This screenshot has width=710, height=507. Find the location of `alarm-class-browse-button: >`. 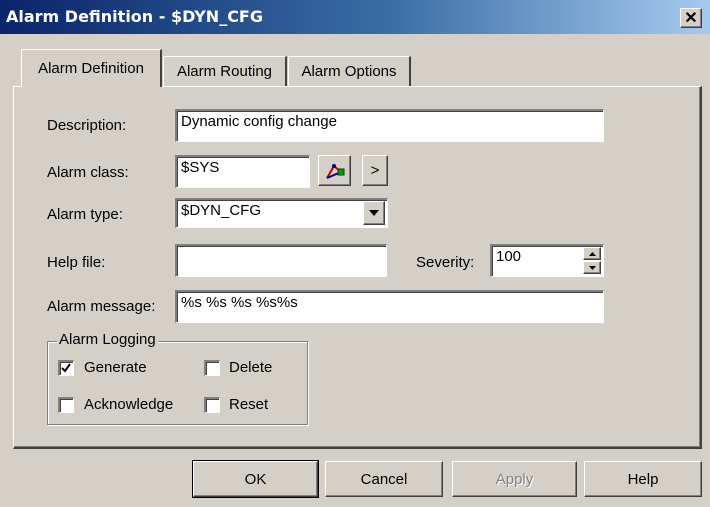

alarm-class-browse-button: > is located at coordinates (375, 170).